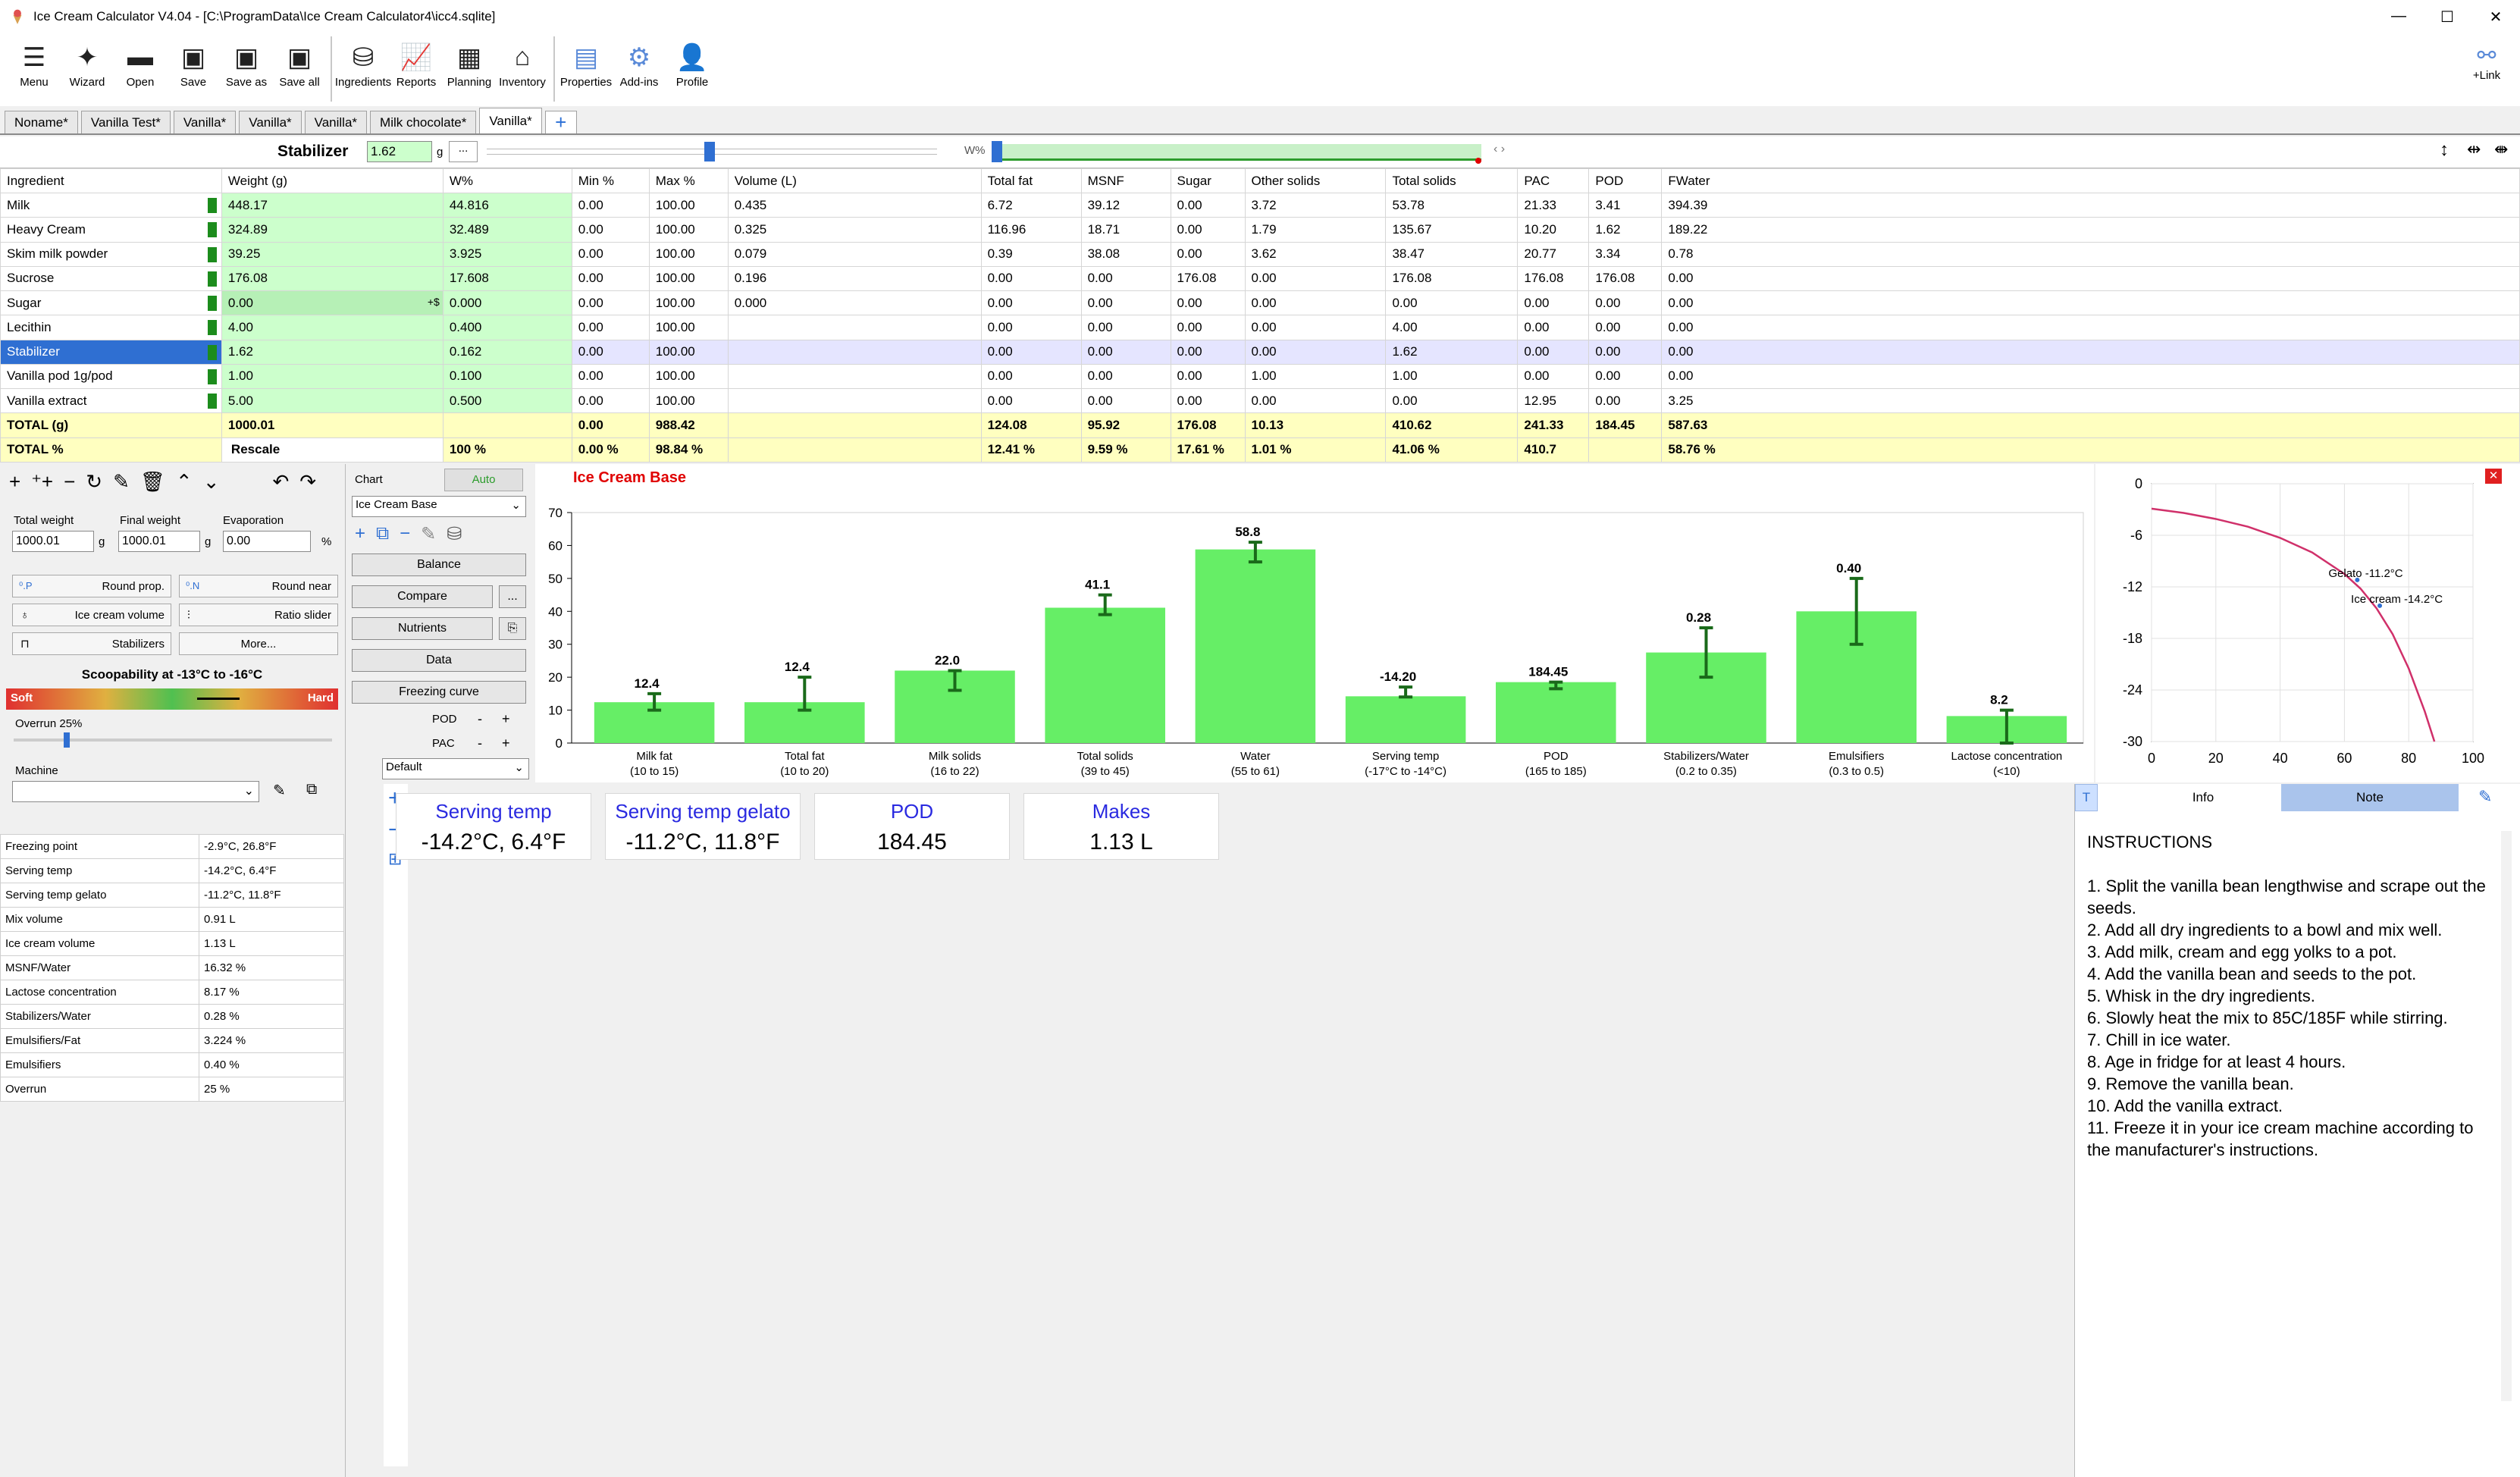 This screenshot has width=2520, height=1477. What do you see at coordinates (399, 151) in the screenshot?
I see `selected-weight-input` at bounding box center [399, 151].